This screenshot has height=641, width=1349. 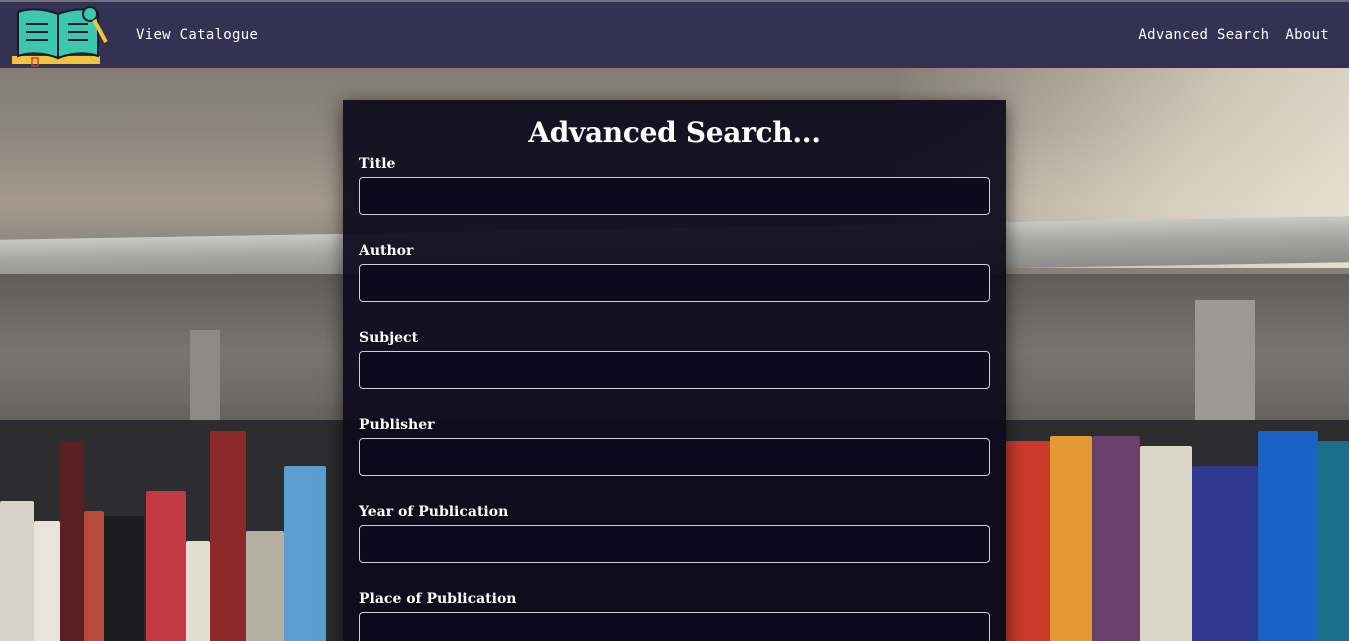 What do you see at coordinates (674, 544) in the screenshot?
I see `year-of-publication-input` at bounding box center [674, 544].